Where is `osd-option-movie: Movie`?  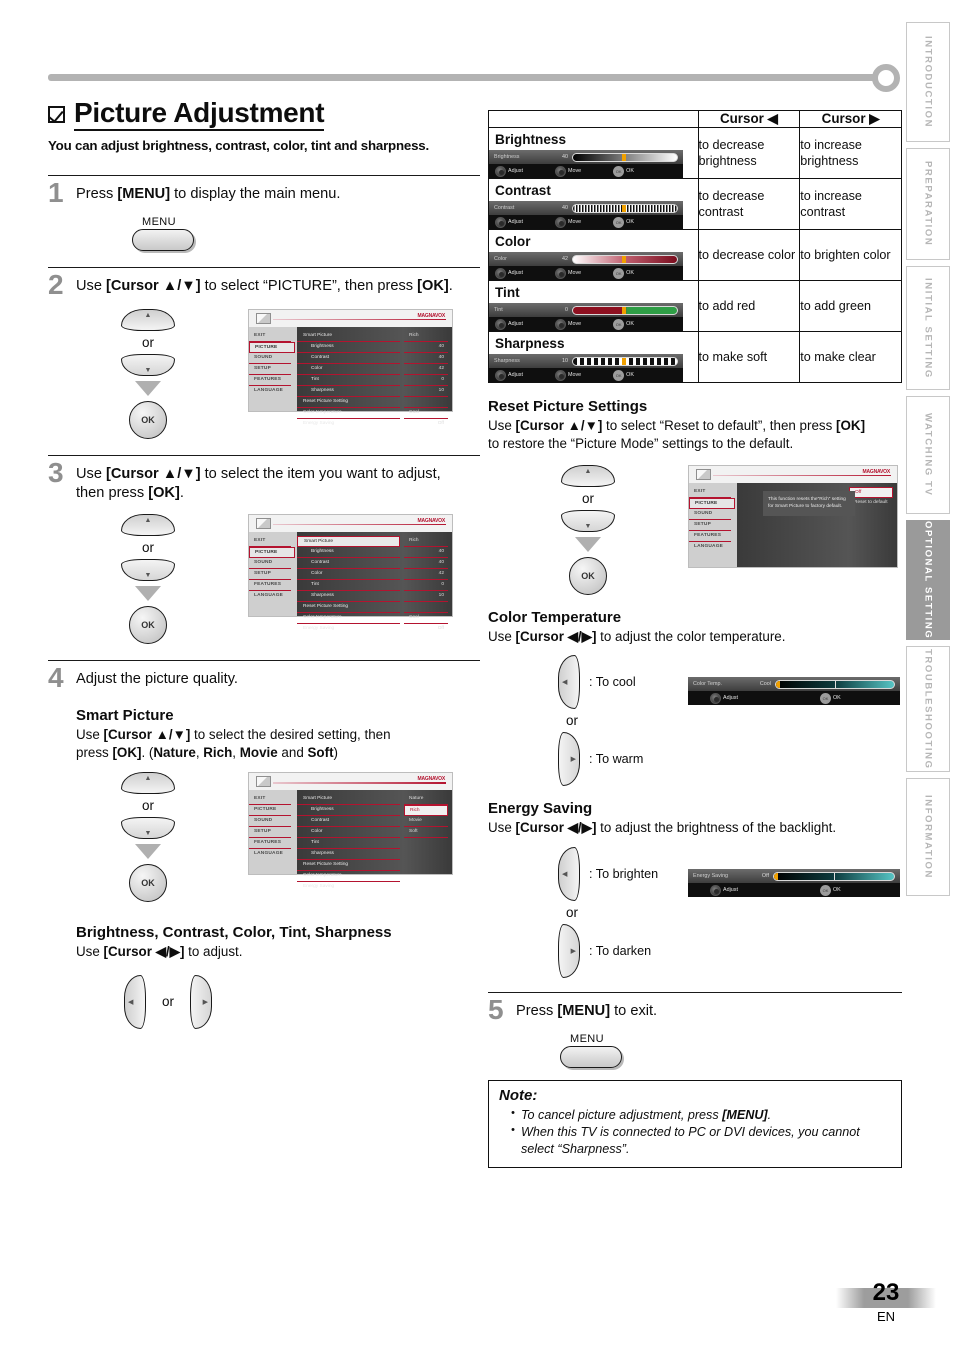
osd-option-movie: Movie is located at coordinates (426, 821).